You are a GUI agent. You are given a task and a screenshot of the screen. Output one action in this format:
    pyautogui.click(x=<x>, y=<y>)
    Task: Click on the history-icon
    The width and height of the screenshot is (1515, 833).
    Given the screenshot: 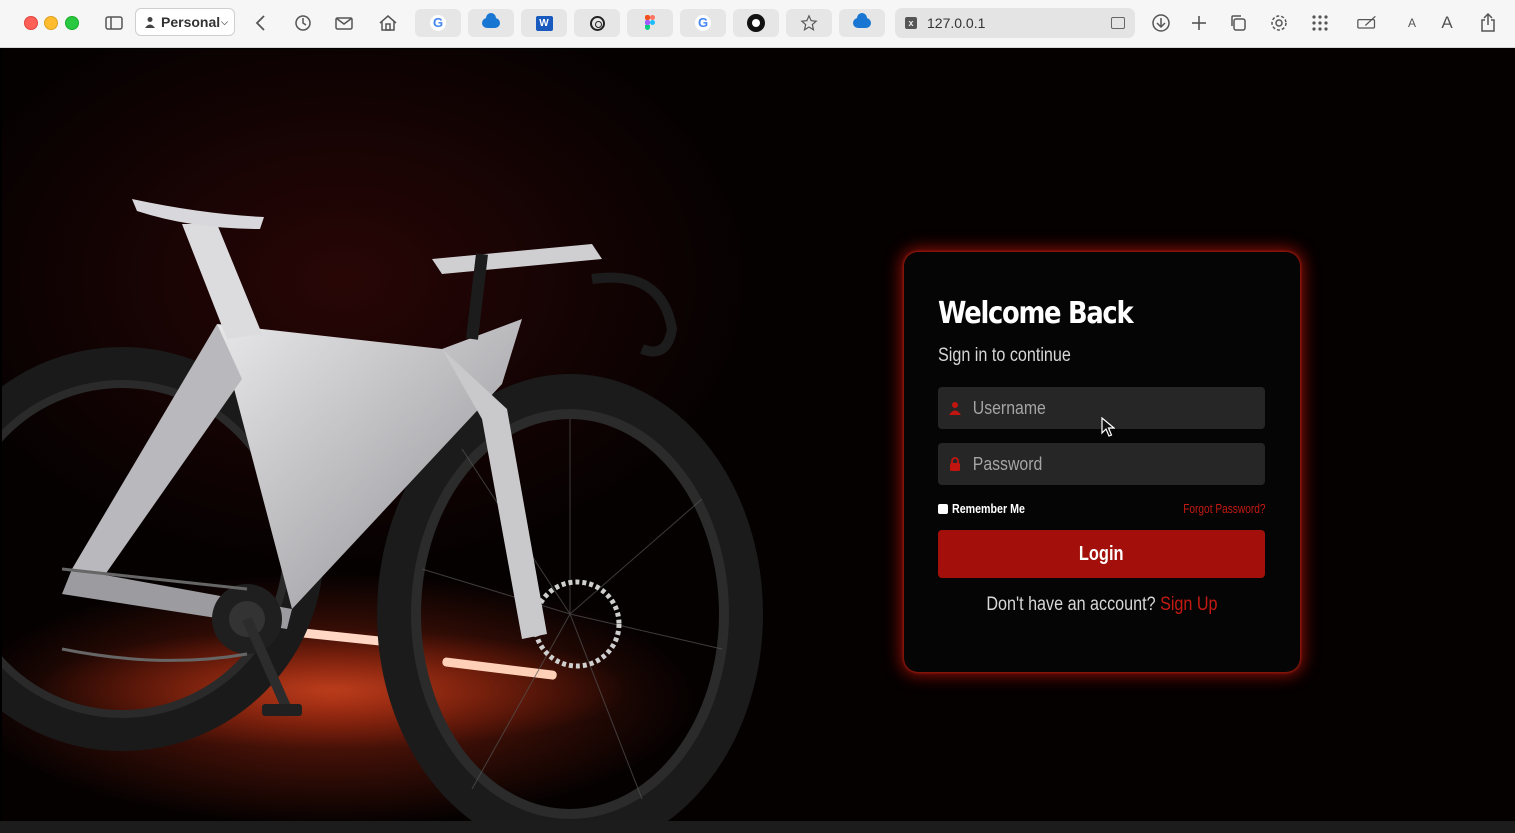 What is the action you would take?
    pyautogui.click(x=303, y=23)
    